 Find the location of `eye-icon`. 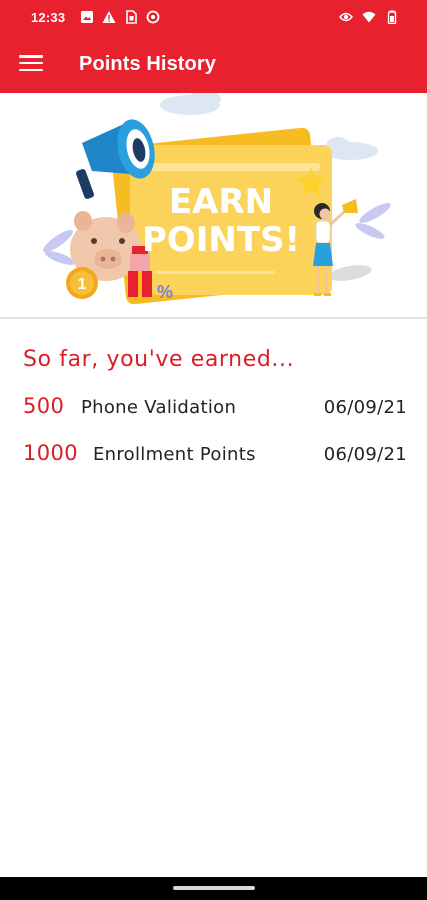

eye-icon is located at coordinates (346, 17).